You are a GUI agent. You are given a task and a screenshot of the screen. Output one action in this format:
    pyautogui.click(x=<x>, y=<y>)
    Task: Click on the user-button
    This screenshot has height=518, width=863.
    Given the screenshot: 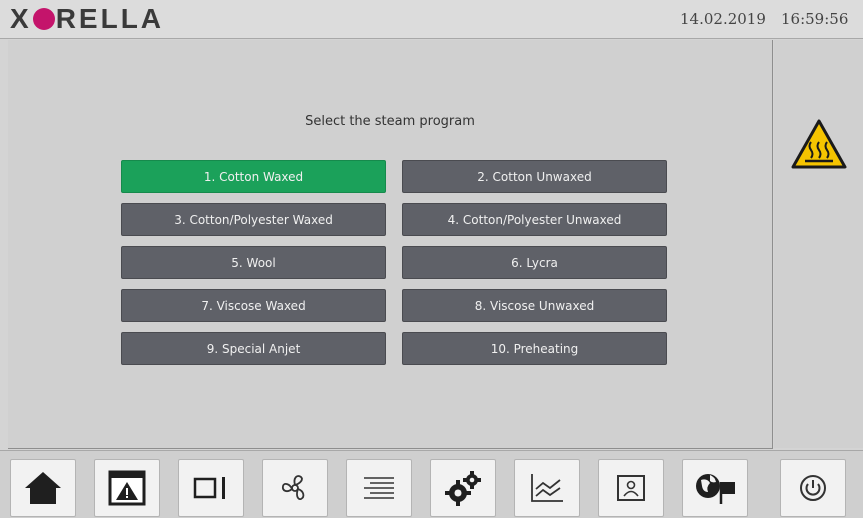 What is the action you would take?
    pyautogui.click(x=631, y=488)
    